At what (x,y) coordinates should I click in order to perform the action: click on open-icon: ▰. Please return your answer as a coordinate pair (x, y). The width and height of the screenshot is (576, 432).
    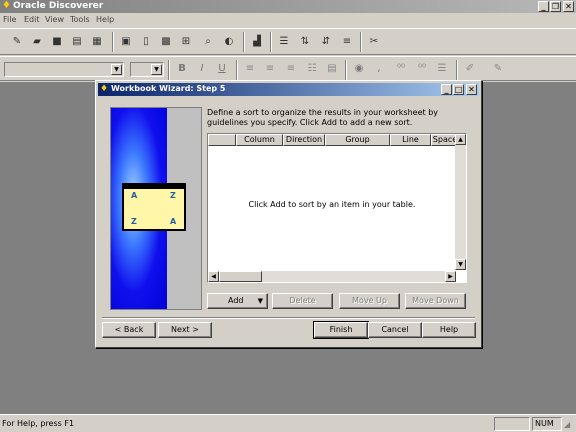
    Looking at the image, I should click on (37, 42).